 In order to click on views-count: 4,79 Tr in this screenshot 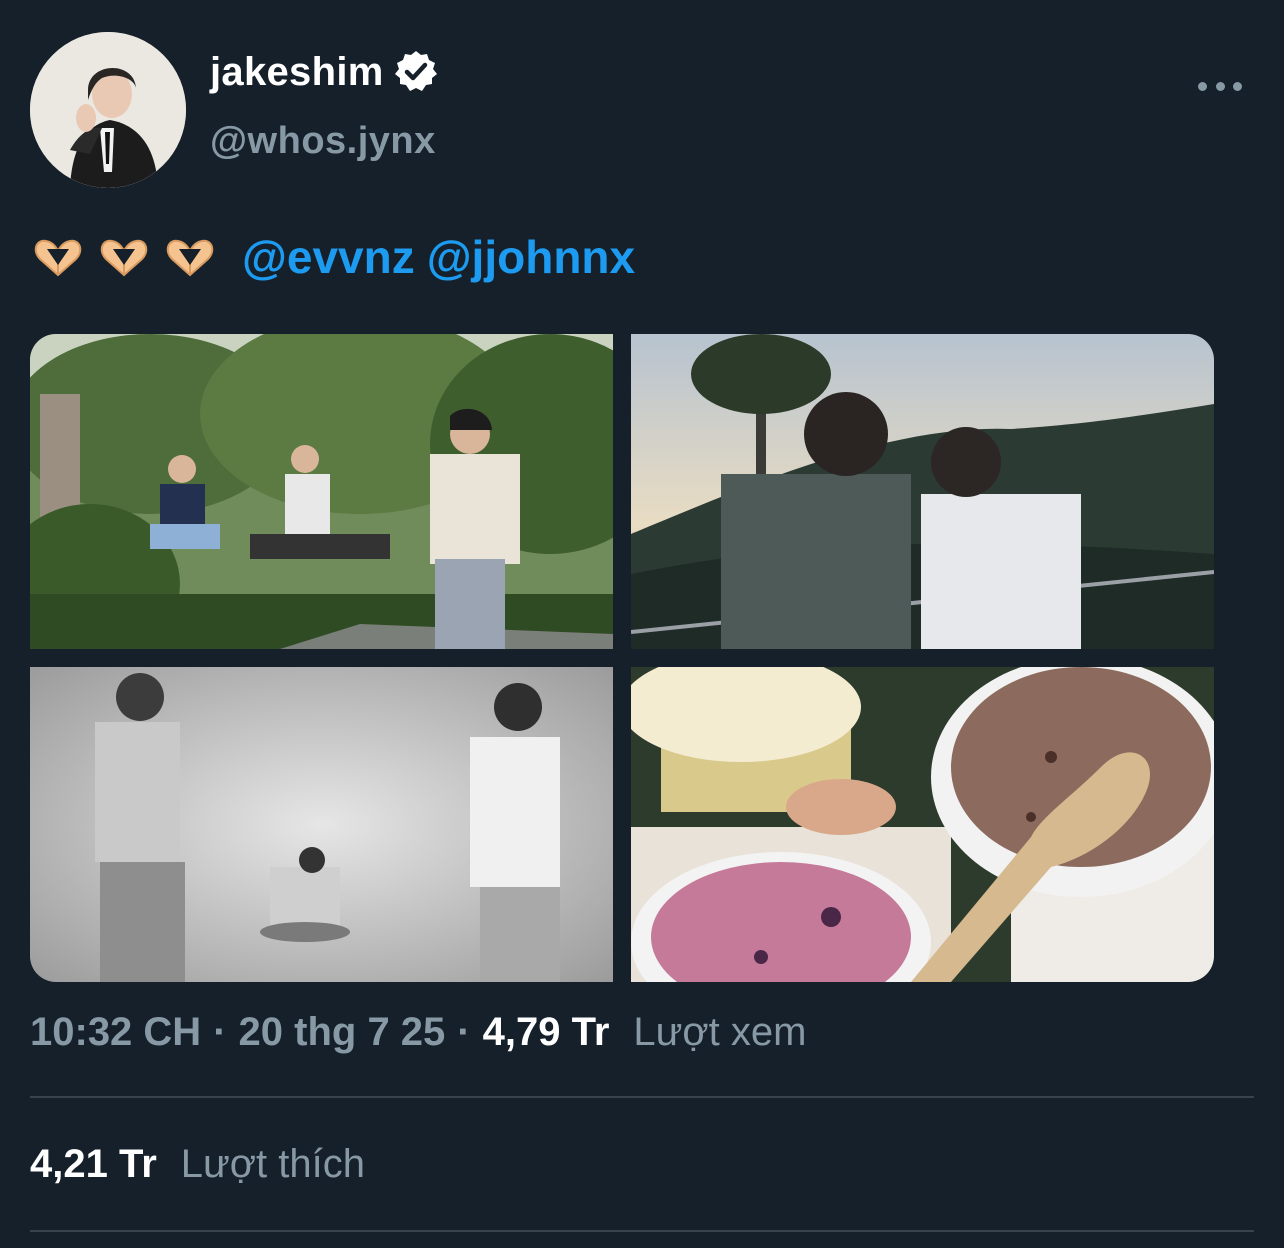, I will do `click(546, 1032)`.